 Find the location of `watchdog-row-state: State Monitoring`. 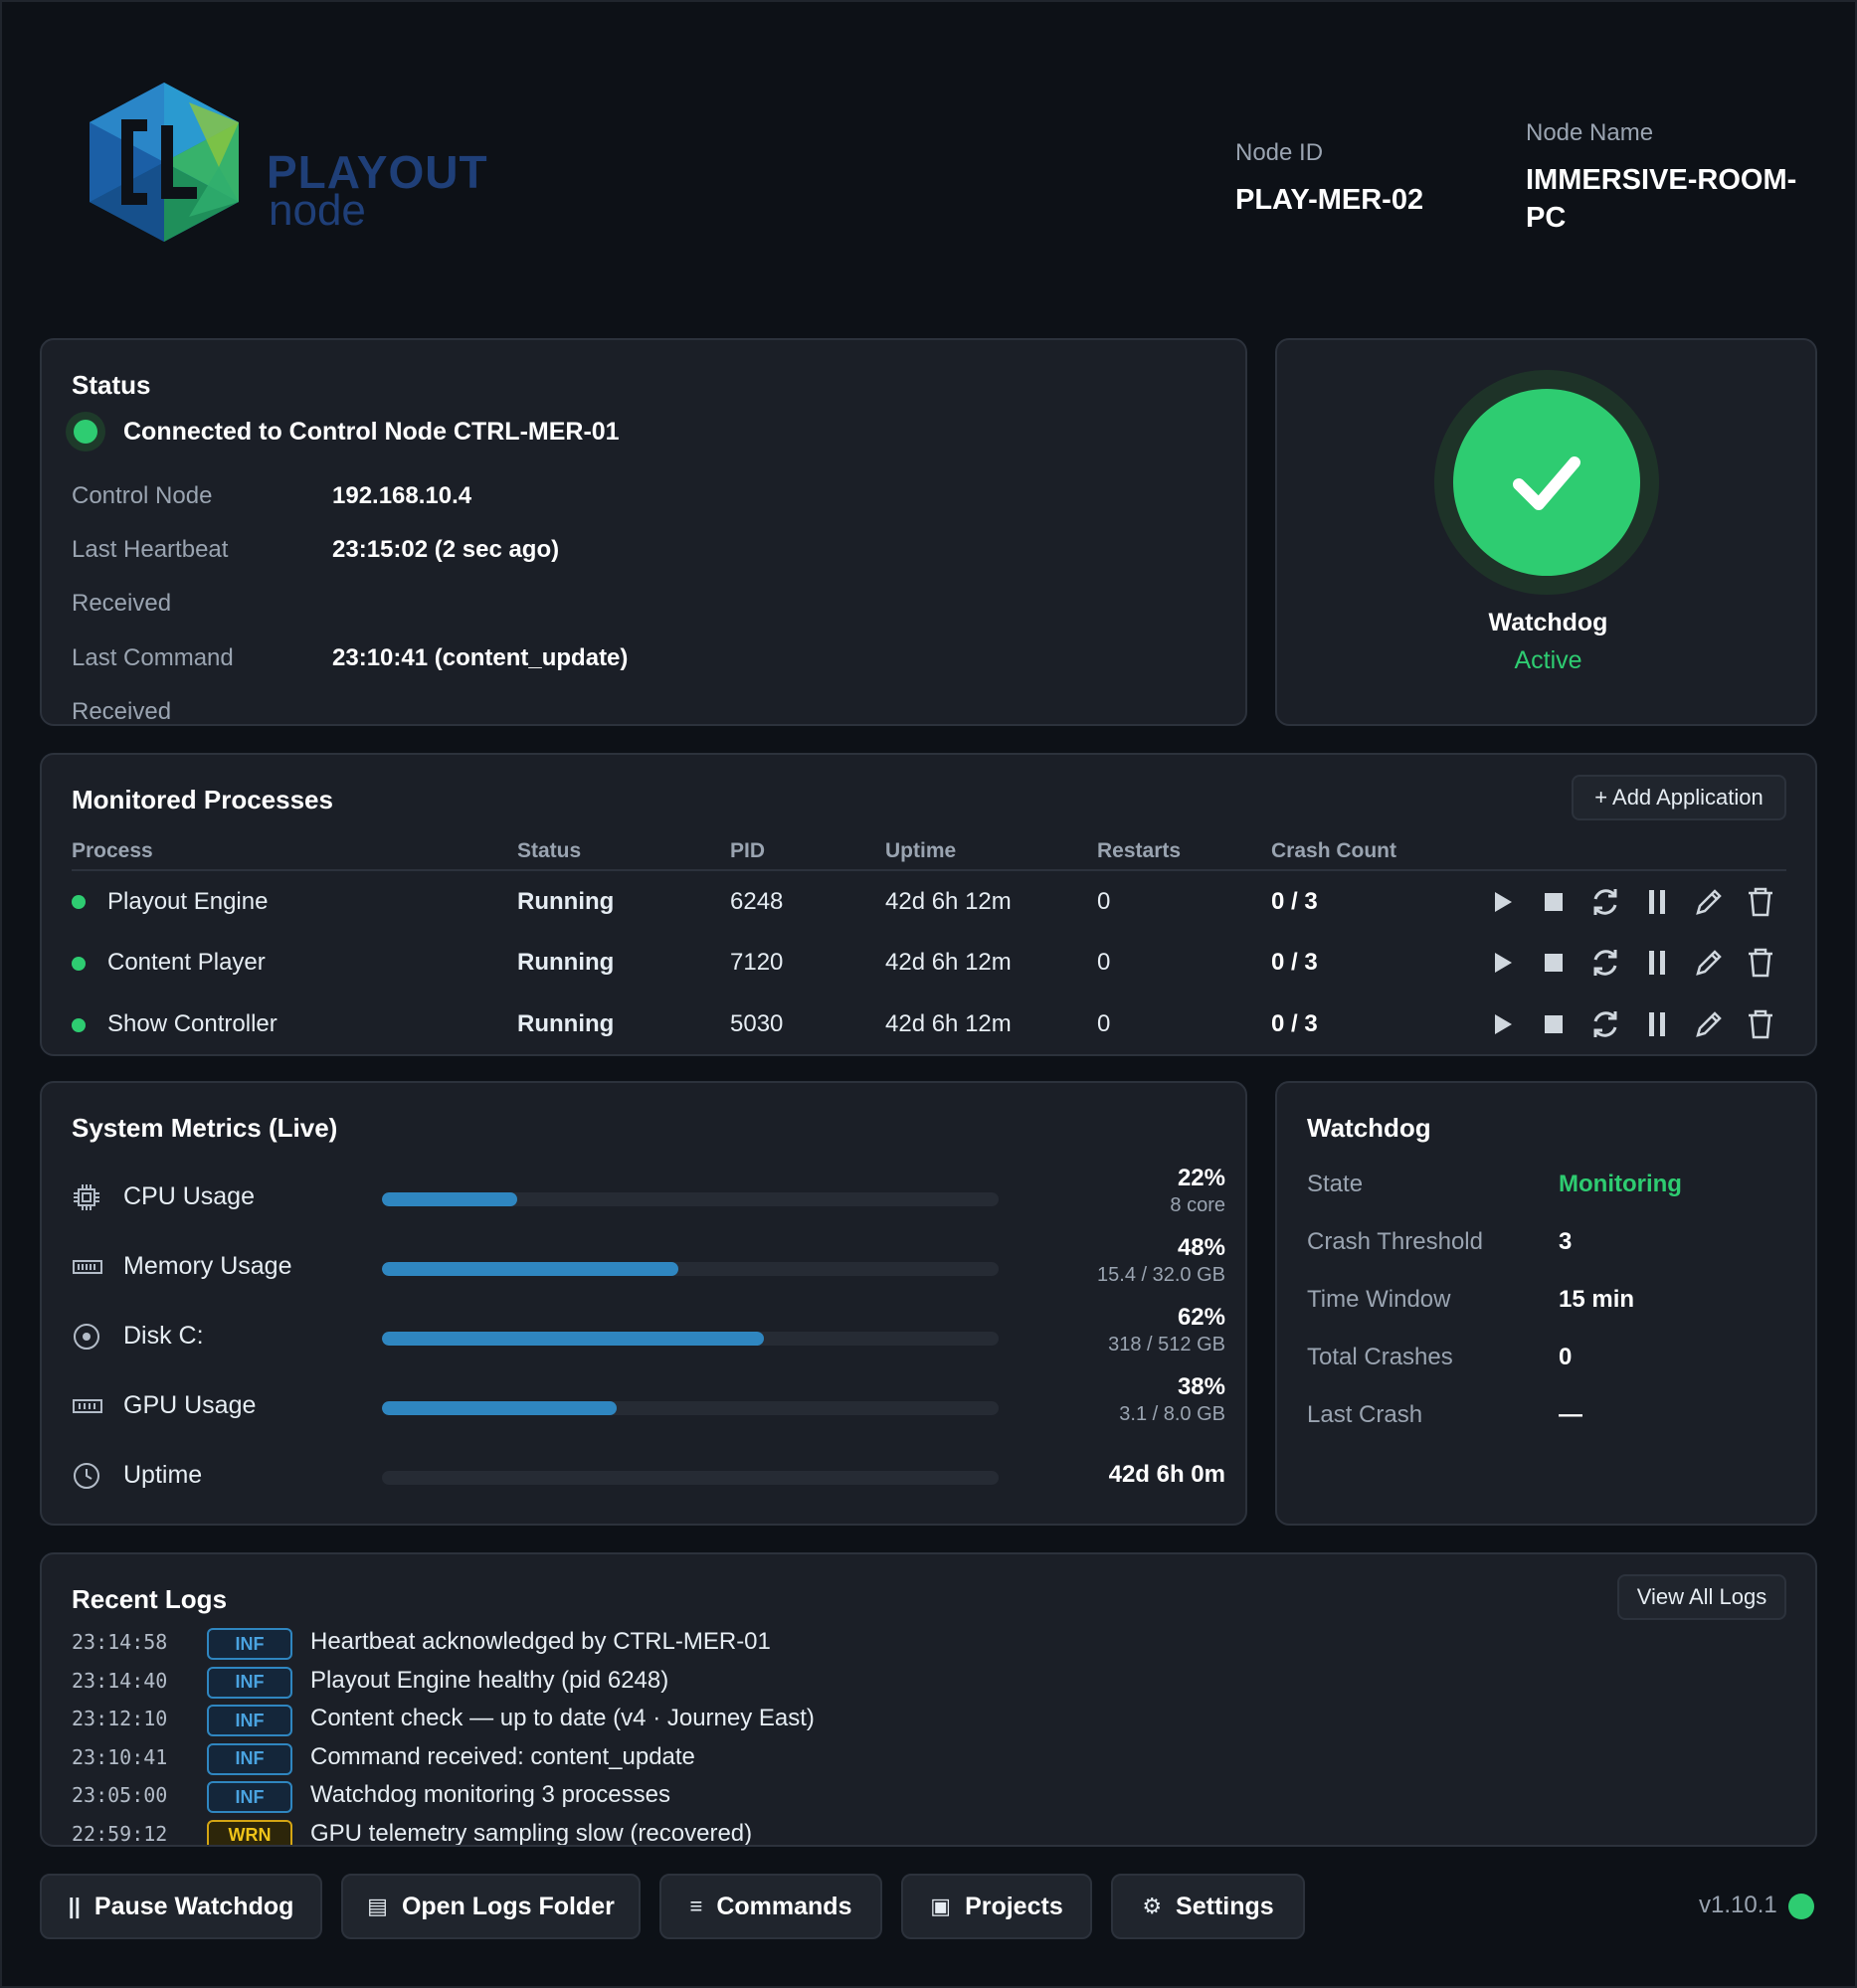

watchdog-row-state: State Monitoring is located at coordinates (1555, 1190).